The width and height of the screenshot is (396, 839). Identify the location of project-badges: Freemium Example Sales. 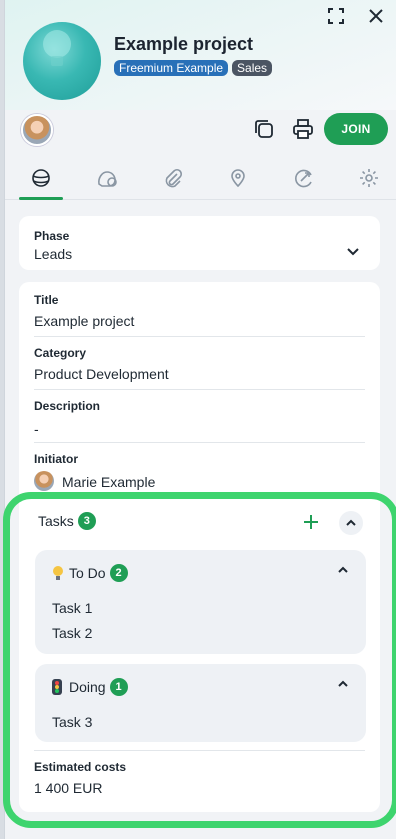
(193, 68).